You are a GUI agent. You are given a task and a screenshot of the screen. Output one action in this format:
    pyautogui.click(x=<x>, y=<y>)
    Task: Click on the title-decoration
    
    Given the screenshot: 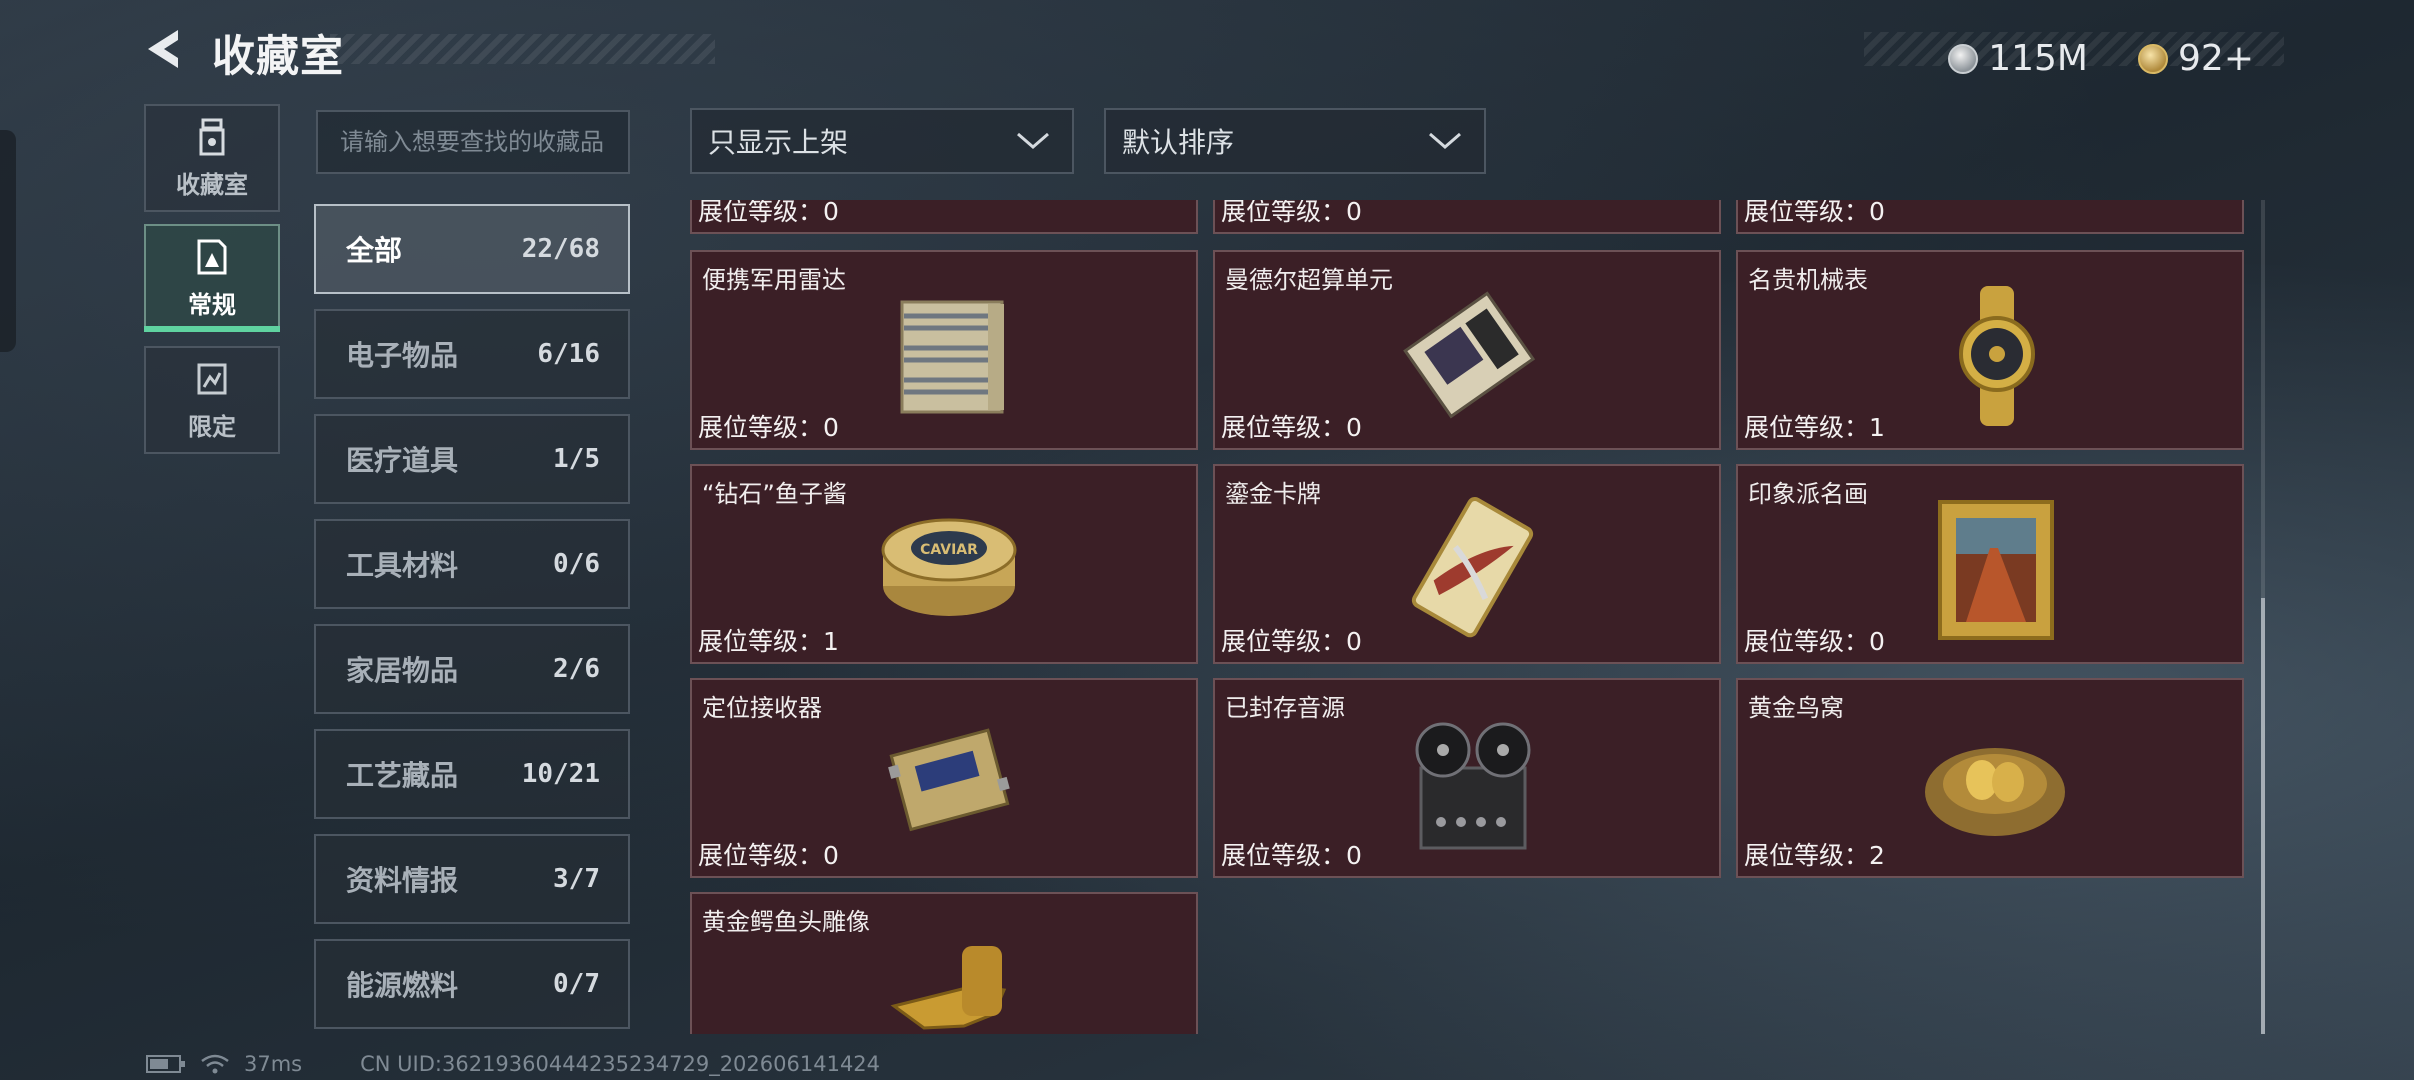 What is the action you would take?
    pyautogui.click(x=522, y=49)
    